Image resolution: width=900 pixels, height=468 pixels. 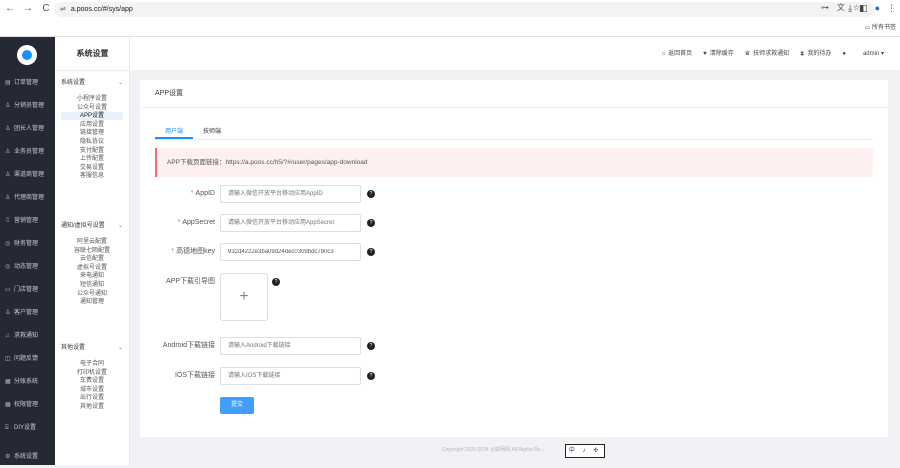 I want to click on sidebar-item-label: 权限管理, so click(x=26, y=405).